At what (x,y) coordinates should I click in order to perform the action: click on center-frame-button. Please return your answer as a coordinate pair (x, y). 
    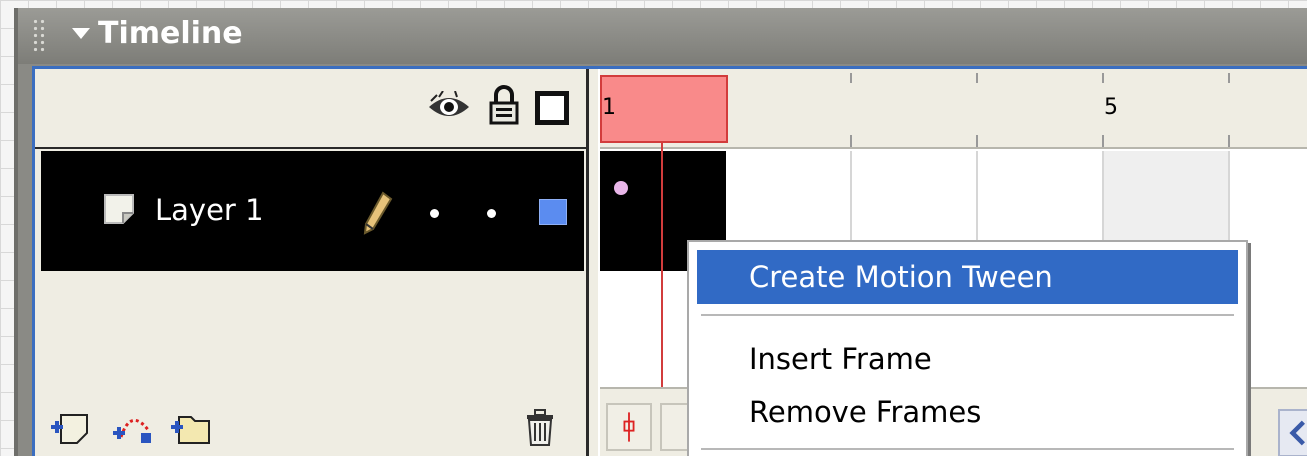
    Looking at the image, I should click on (629, 427).